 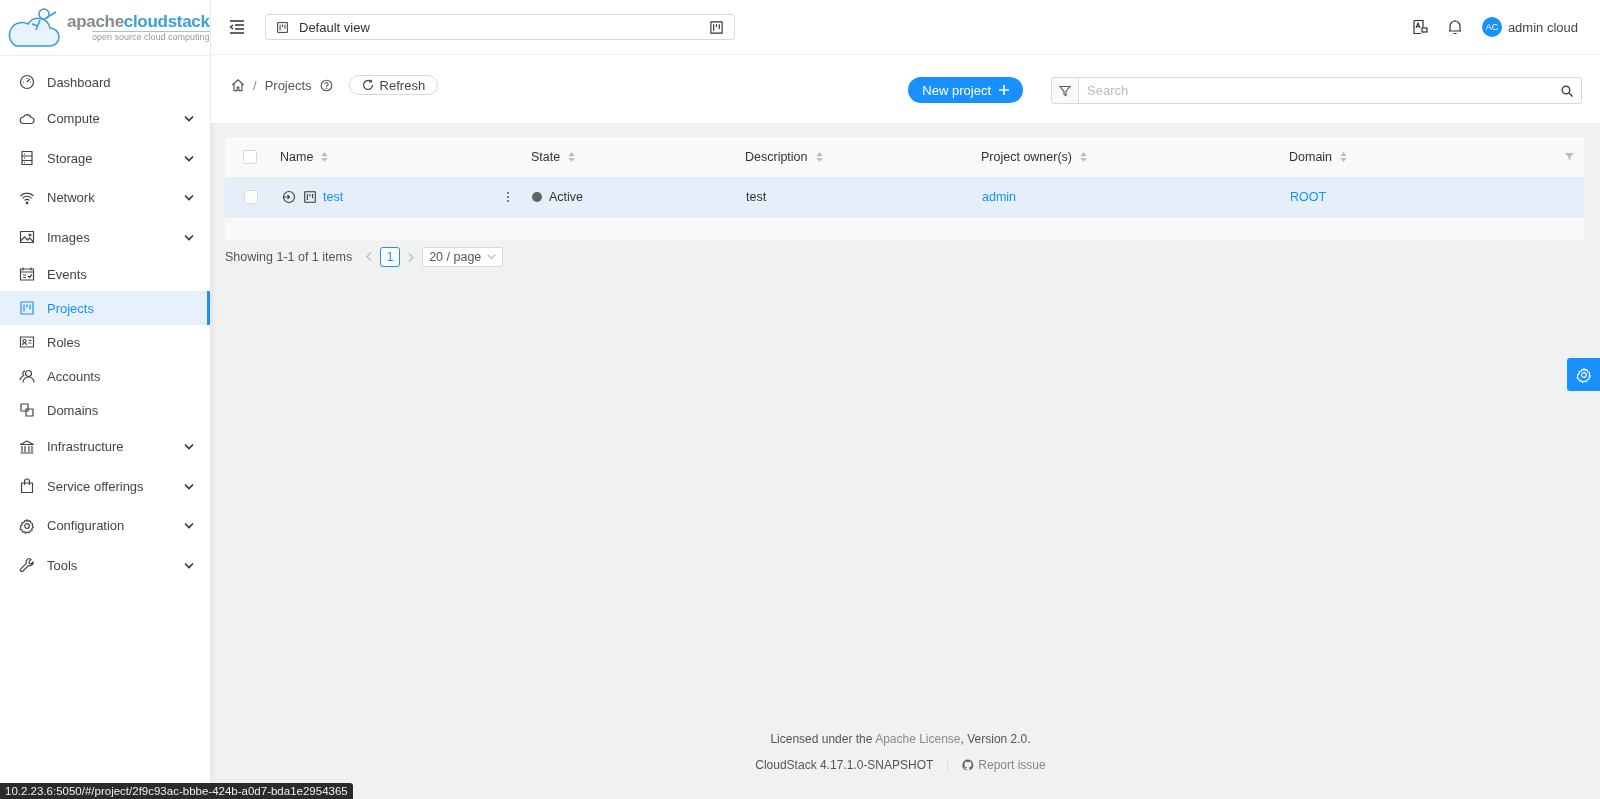 What do you see at coordinates (508, 197) in the screenshot?
I see `more-icon` at bounding box center [508, 197].